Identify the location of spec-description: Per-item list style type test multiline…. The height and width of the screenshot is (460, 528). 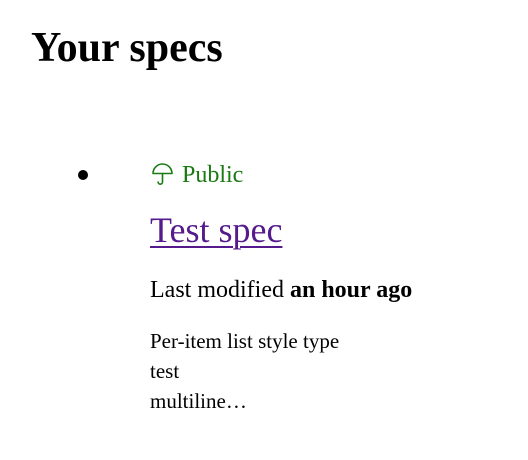
(244, 371).